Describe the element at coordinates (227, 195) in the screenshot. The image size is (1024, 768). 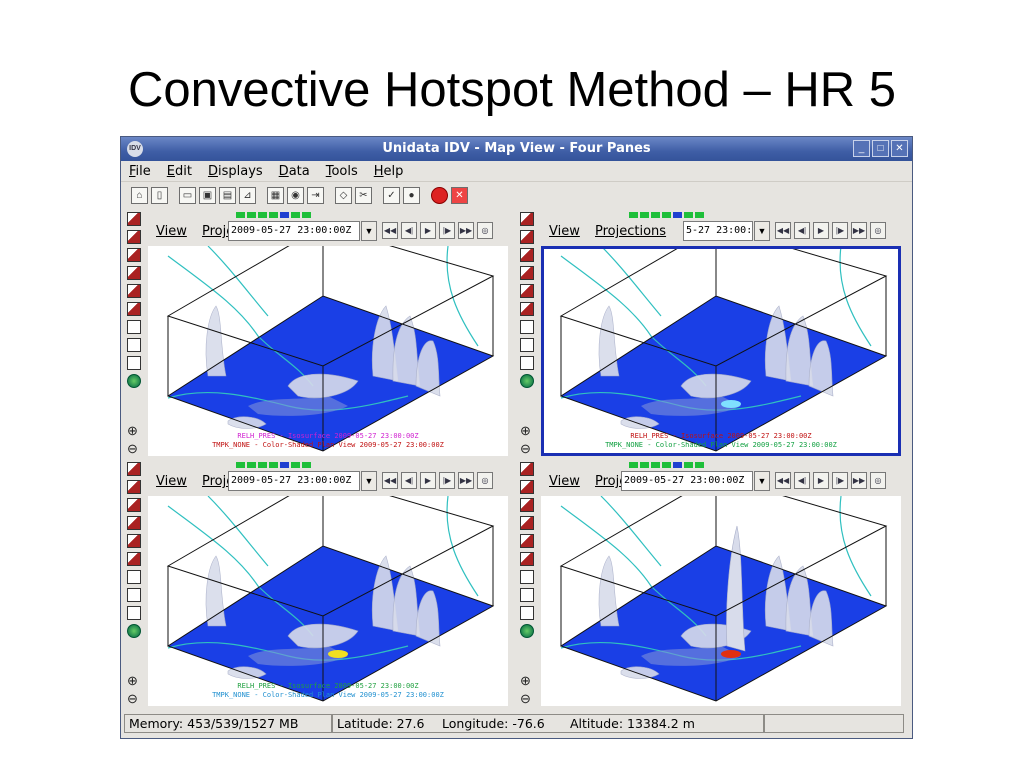
I see `save-as-icon: ▤` at that location.